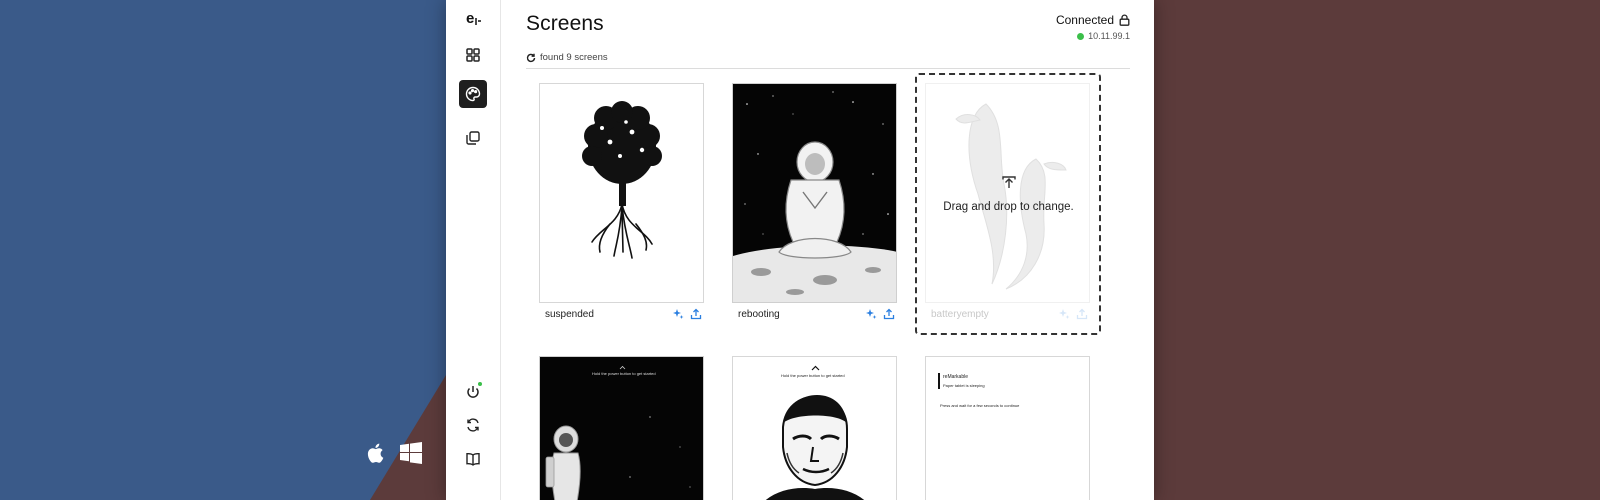 Image resolution: width=1600 pixels, height=500 pixels. What do you see at coordinates (1109, 36) in the screenshot?
I see `ip-address: 10.11.99.1` at bounding box center [1109, 36].